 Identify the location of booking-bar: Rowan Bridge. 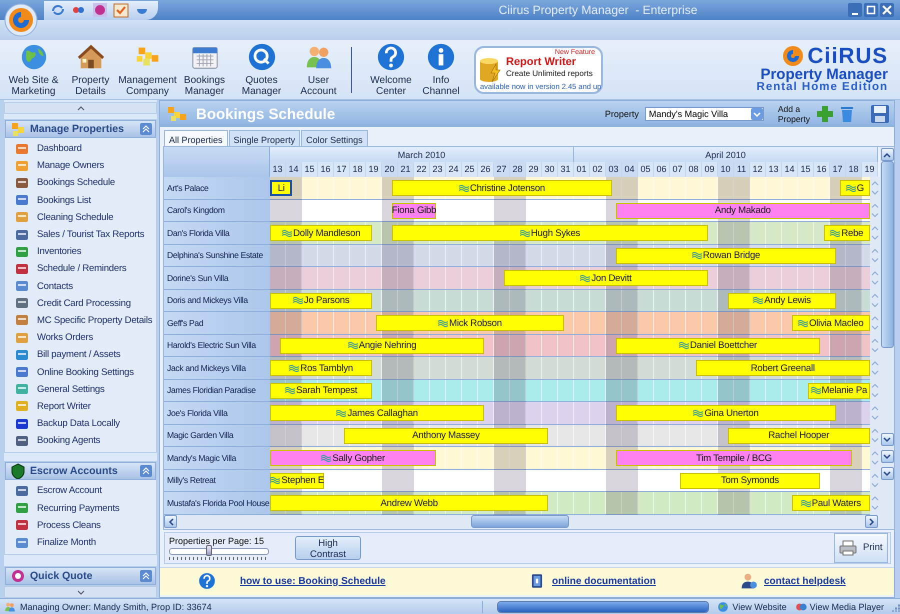
(726, 256).